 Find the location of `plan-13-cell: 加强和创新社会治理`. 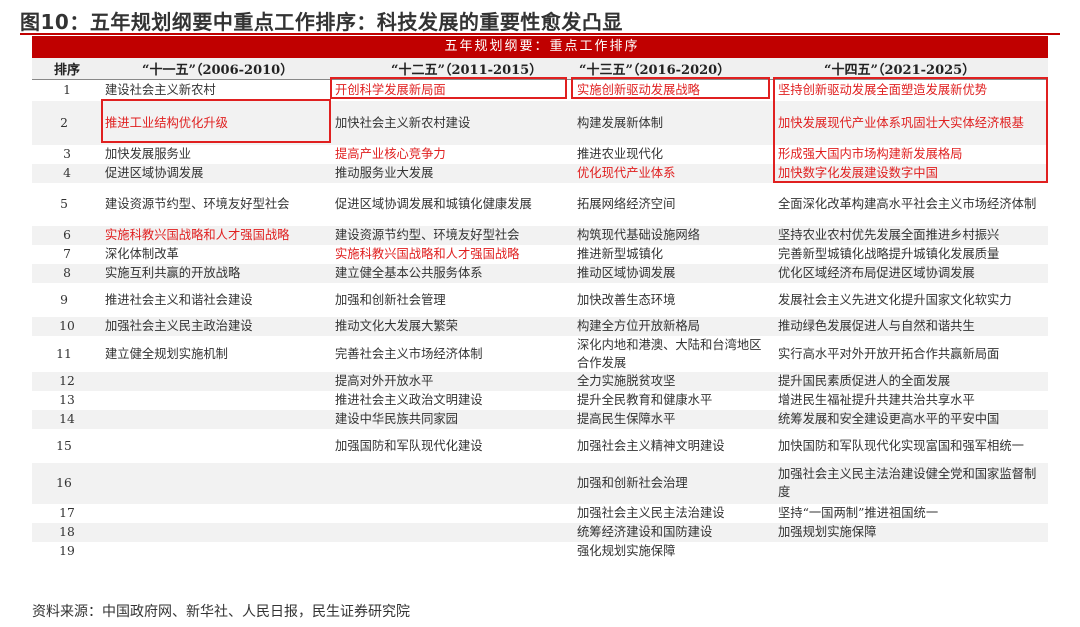

plan-13-cell: 加强和创新社会治理 is located at coordinates (673, 483).